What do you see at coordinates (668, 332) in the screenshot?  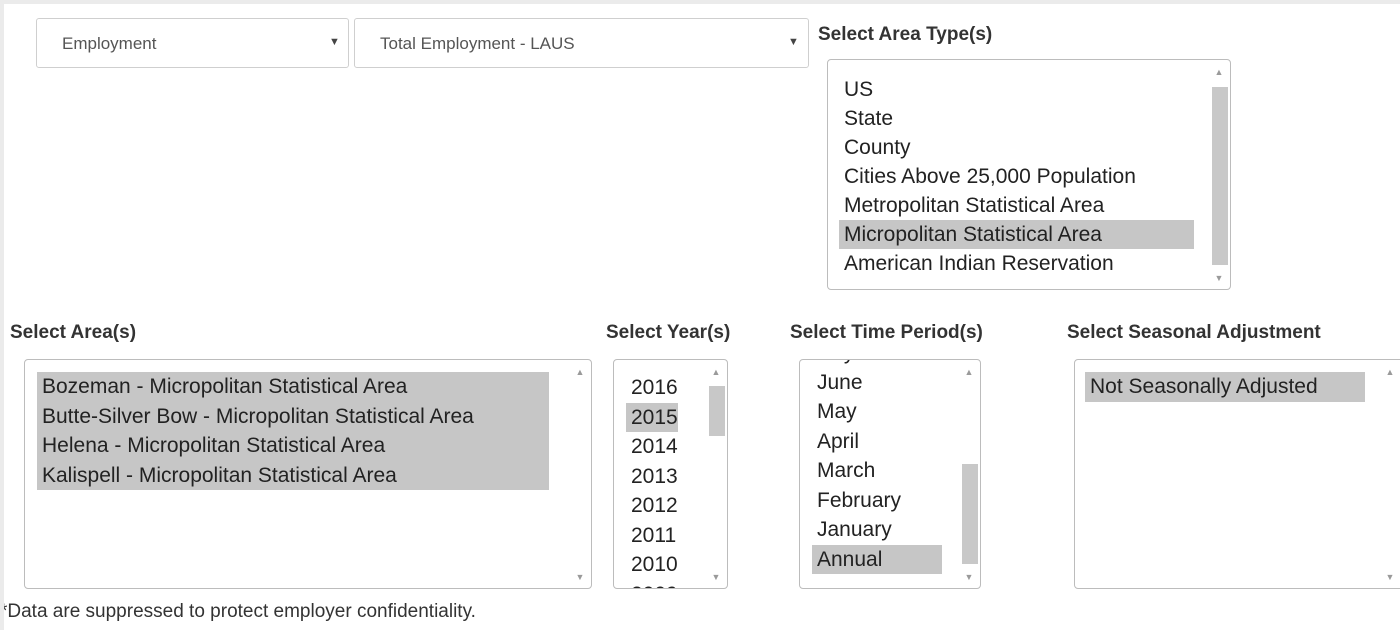 I see `year-heading: Select Year(s)` at bounding box center [668, 332].